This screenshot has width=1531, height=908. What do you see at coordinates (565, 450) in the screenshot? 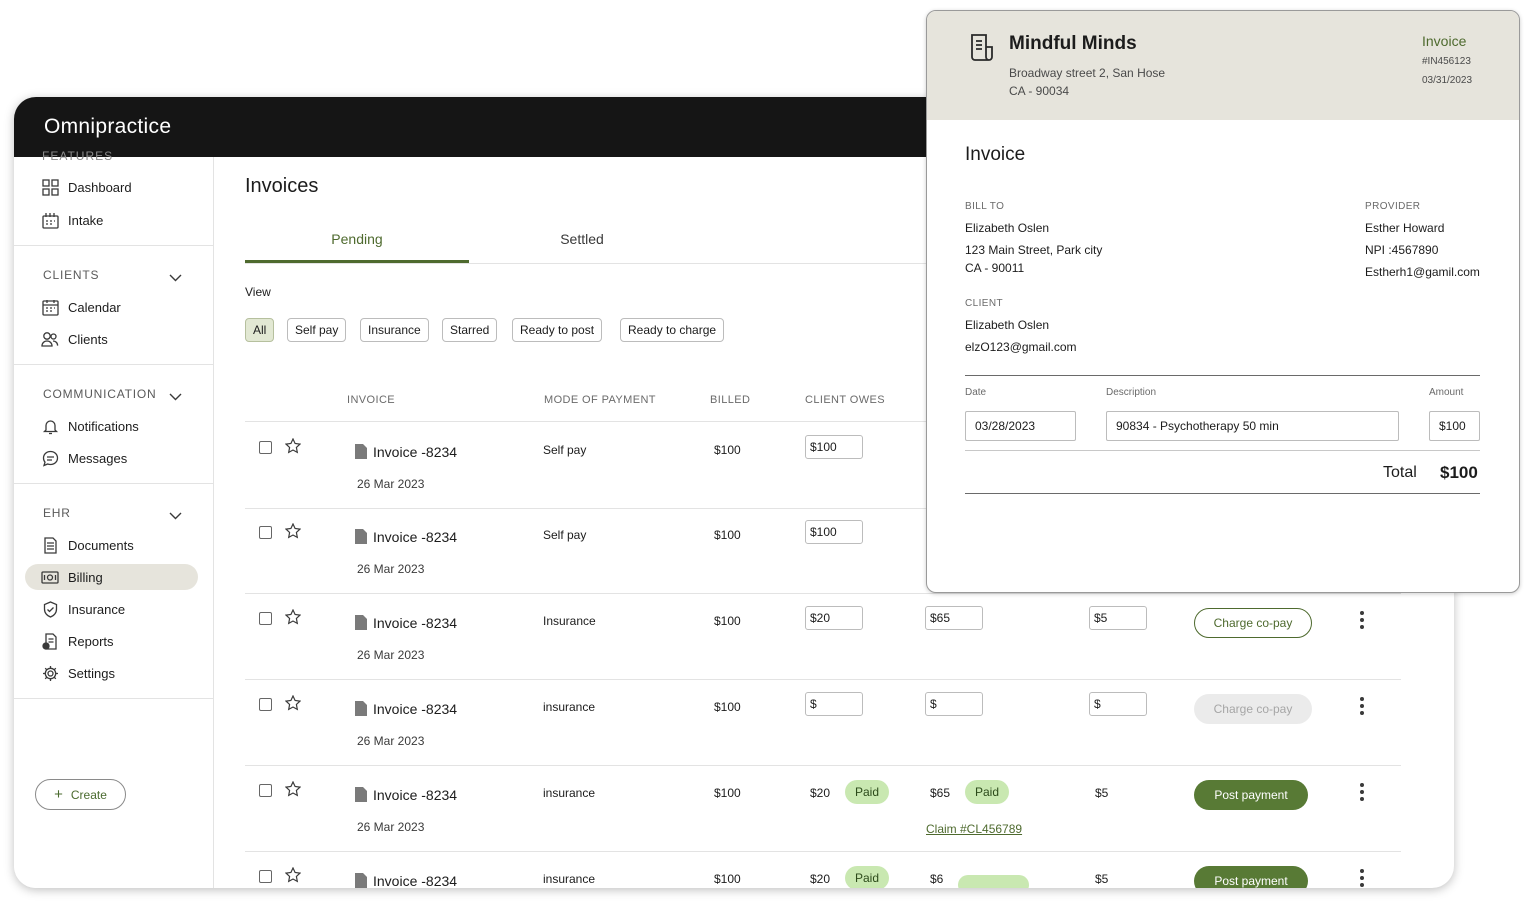
I see `mode-of-payment: Self pay` at bounding box center [565, 450].